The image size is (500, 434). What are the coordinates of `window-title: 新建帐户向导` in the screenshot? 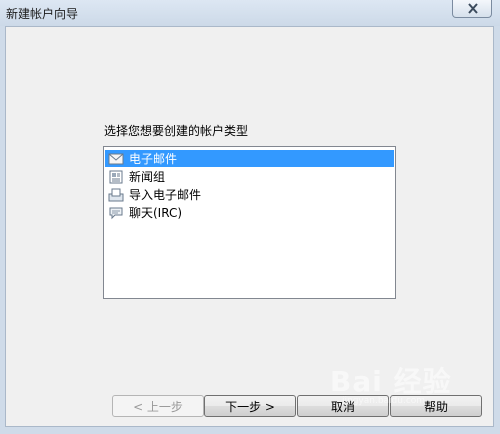 It's located at (42, 14).